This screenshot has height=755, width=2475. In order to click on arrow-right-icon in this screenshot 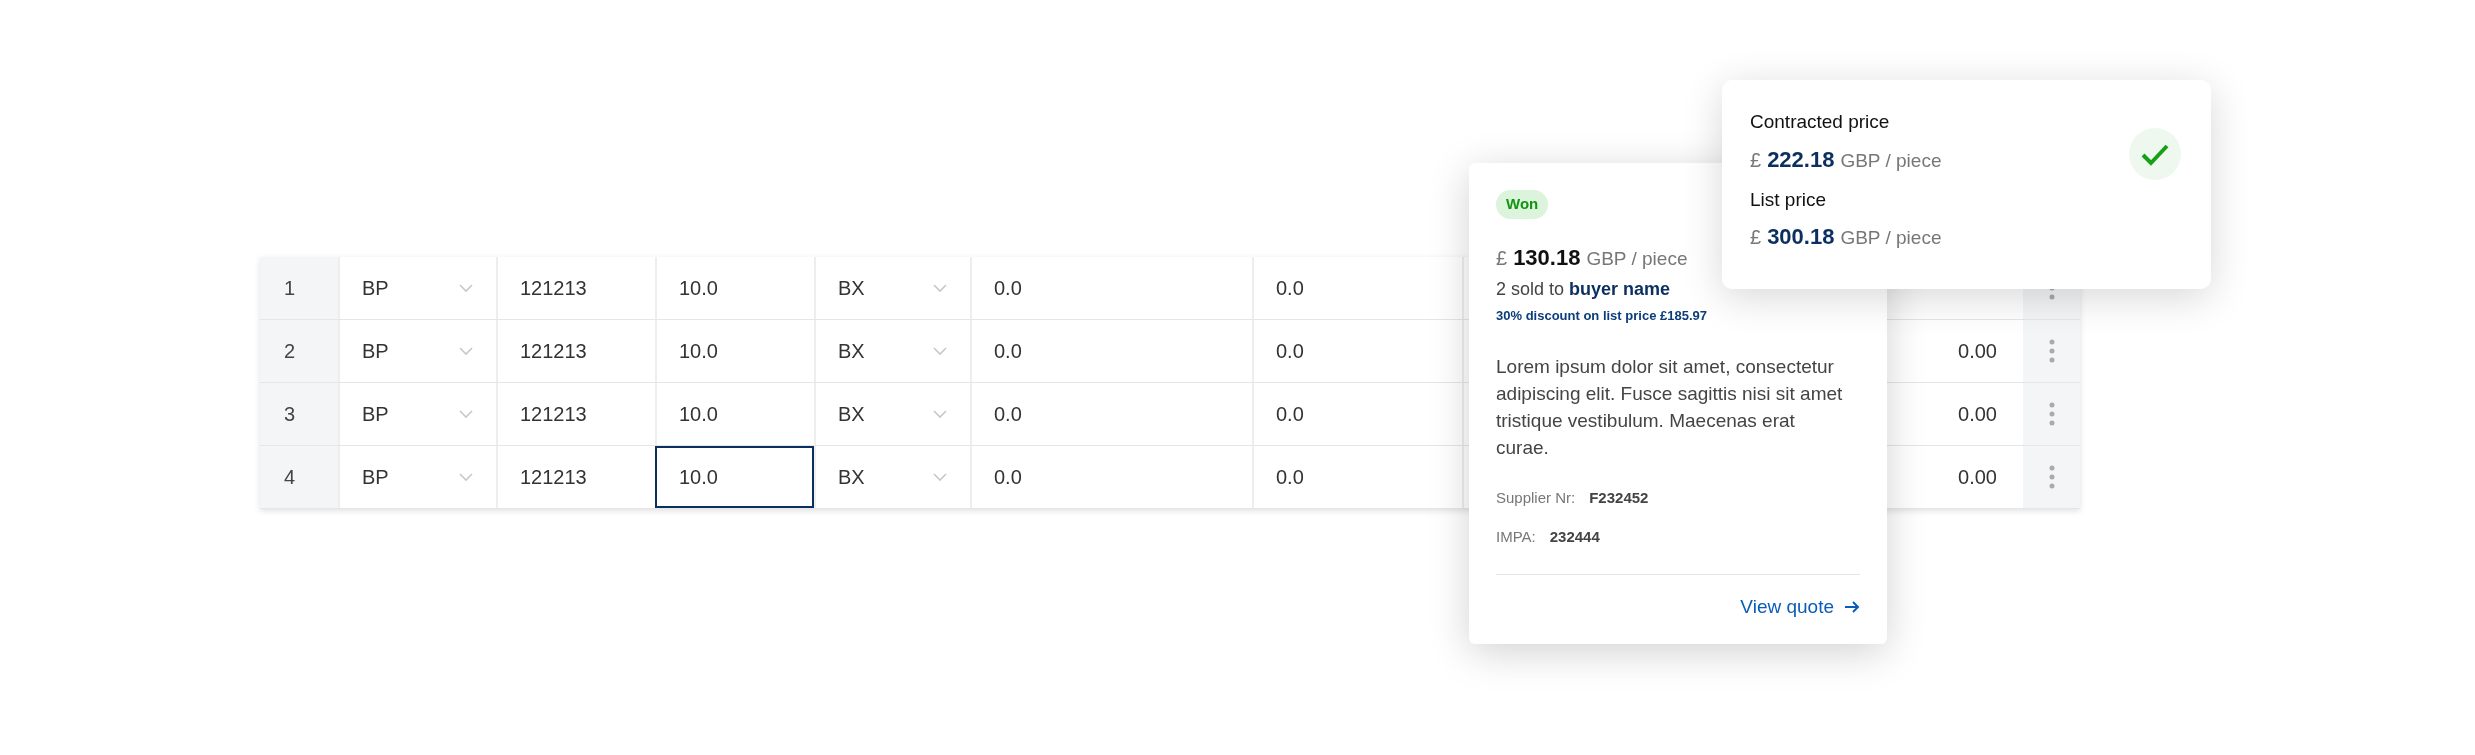, I will do `click(1852, 607)`.